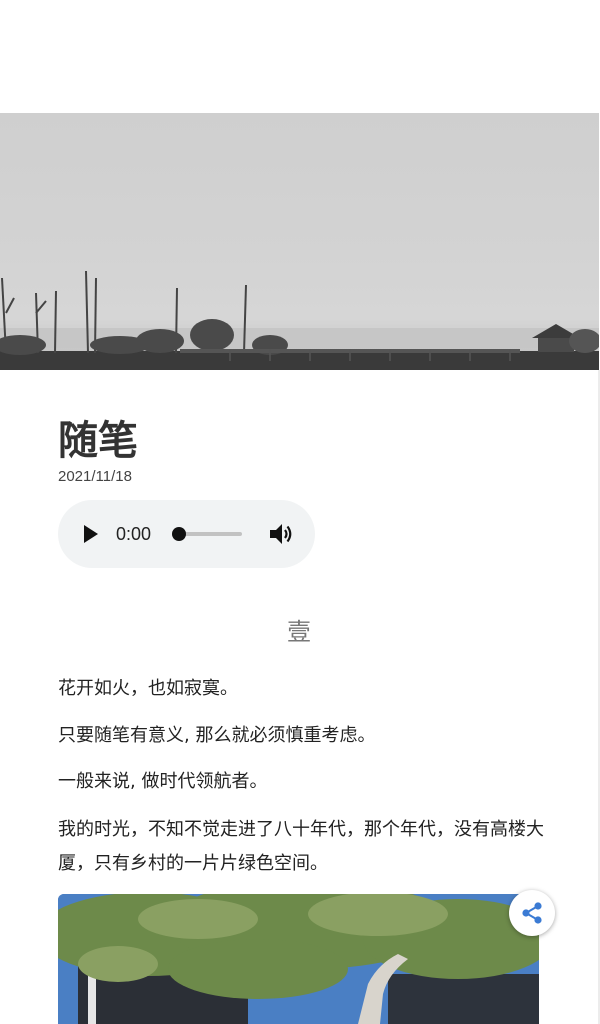  I want to click on audio-time: 0:00, so click(134, 534).